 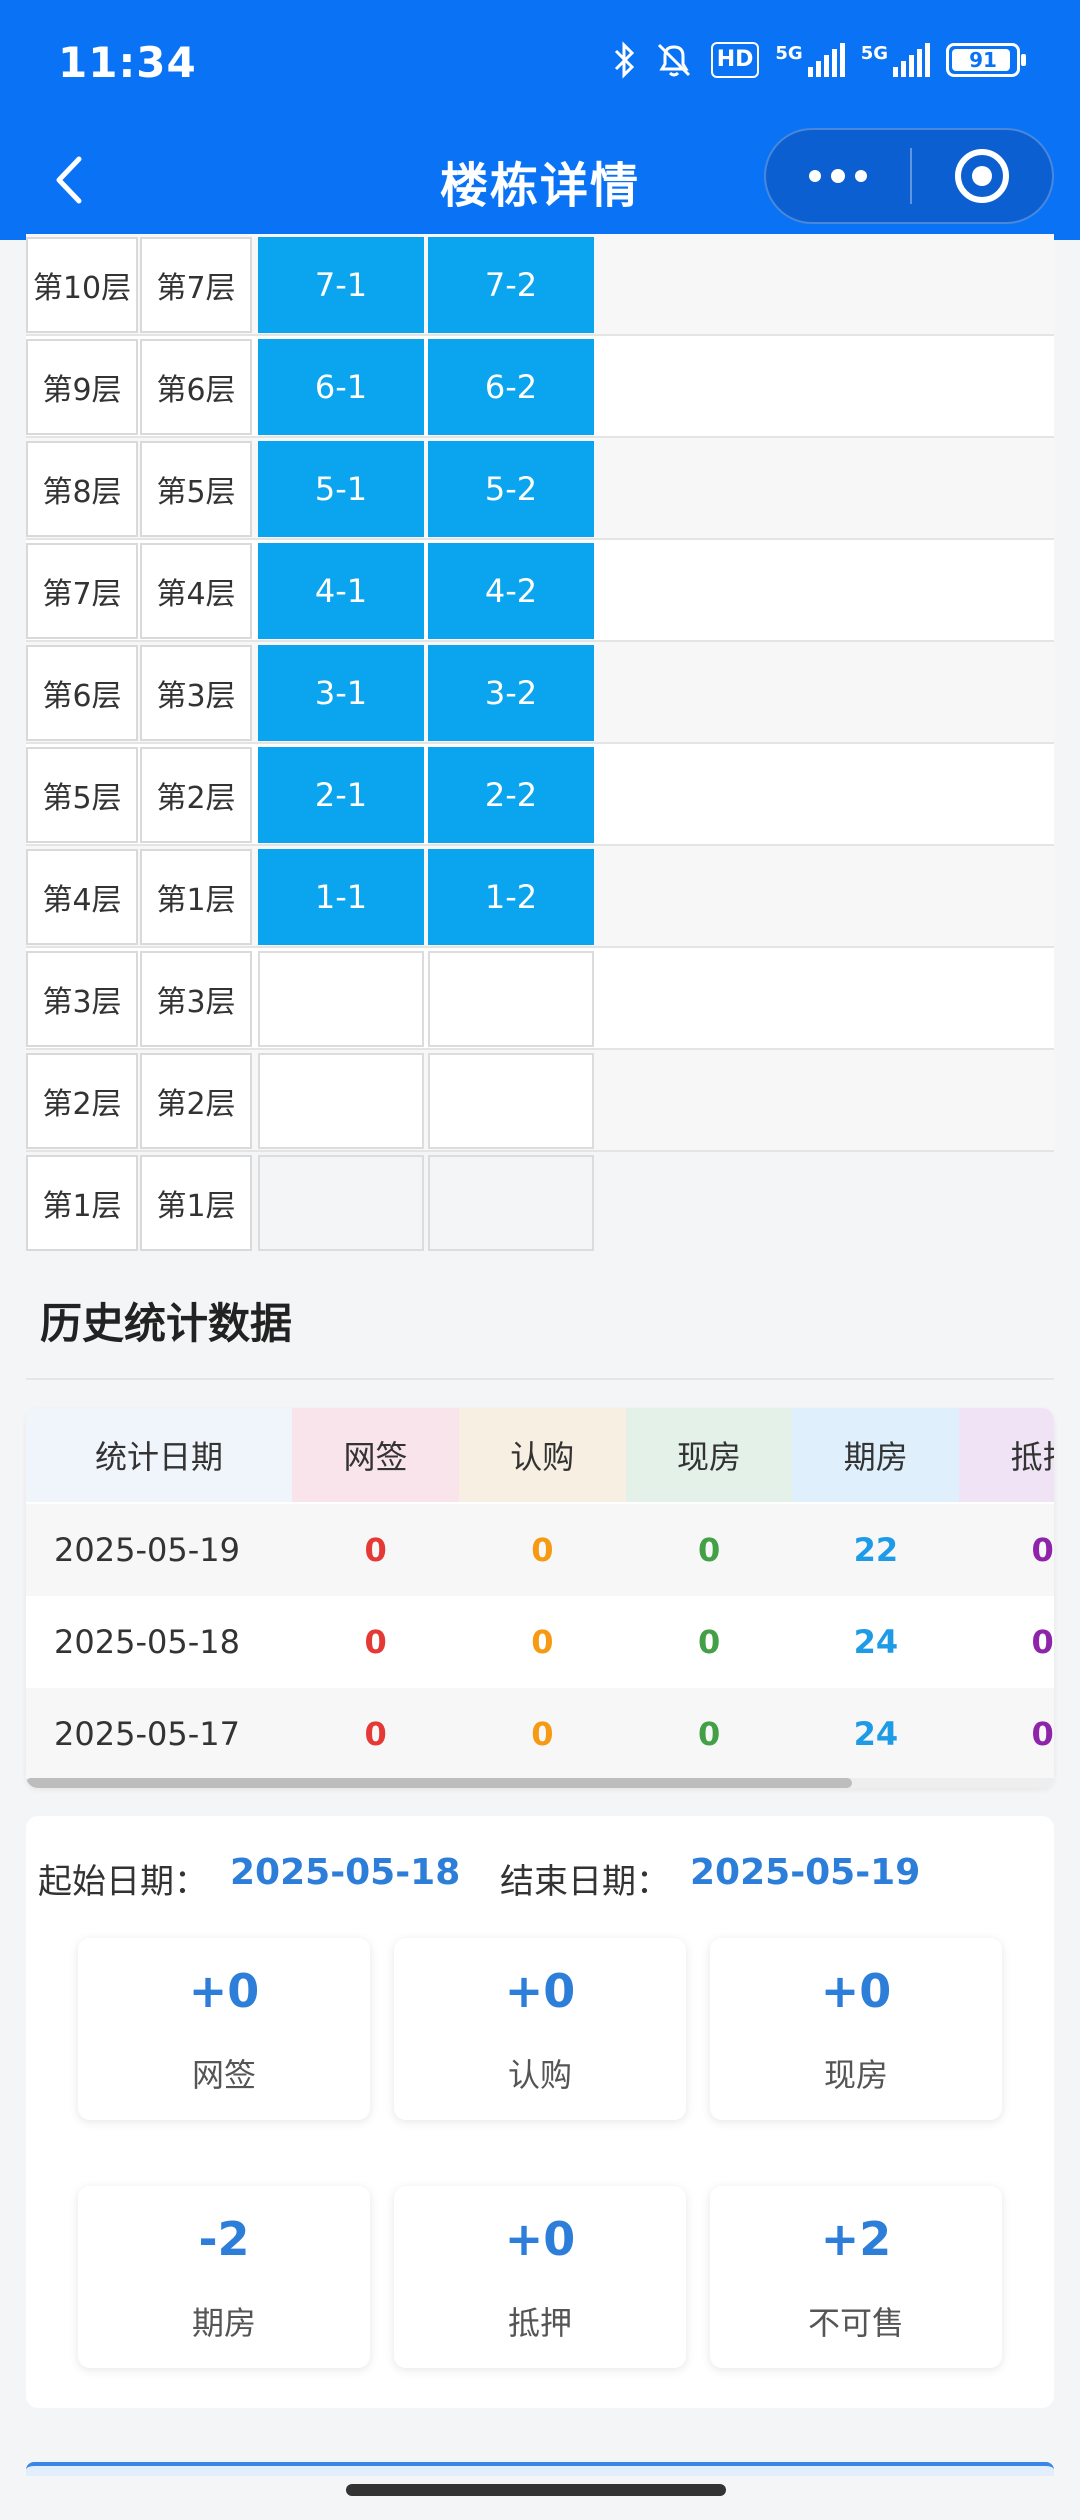 What do you see at coordinates (224, 2239) in the screenshot?
I see `stat-value: -2` at bounding box center [224, 2239].